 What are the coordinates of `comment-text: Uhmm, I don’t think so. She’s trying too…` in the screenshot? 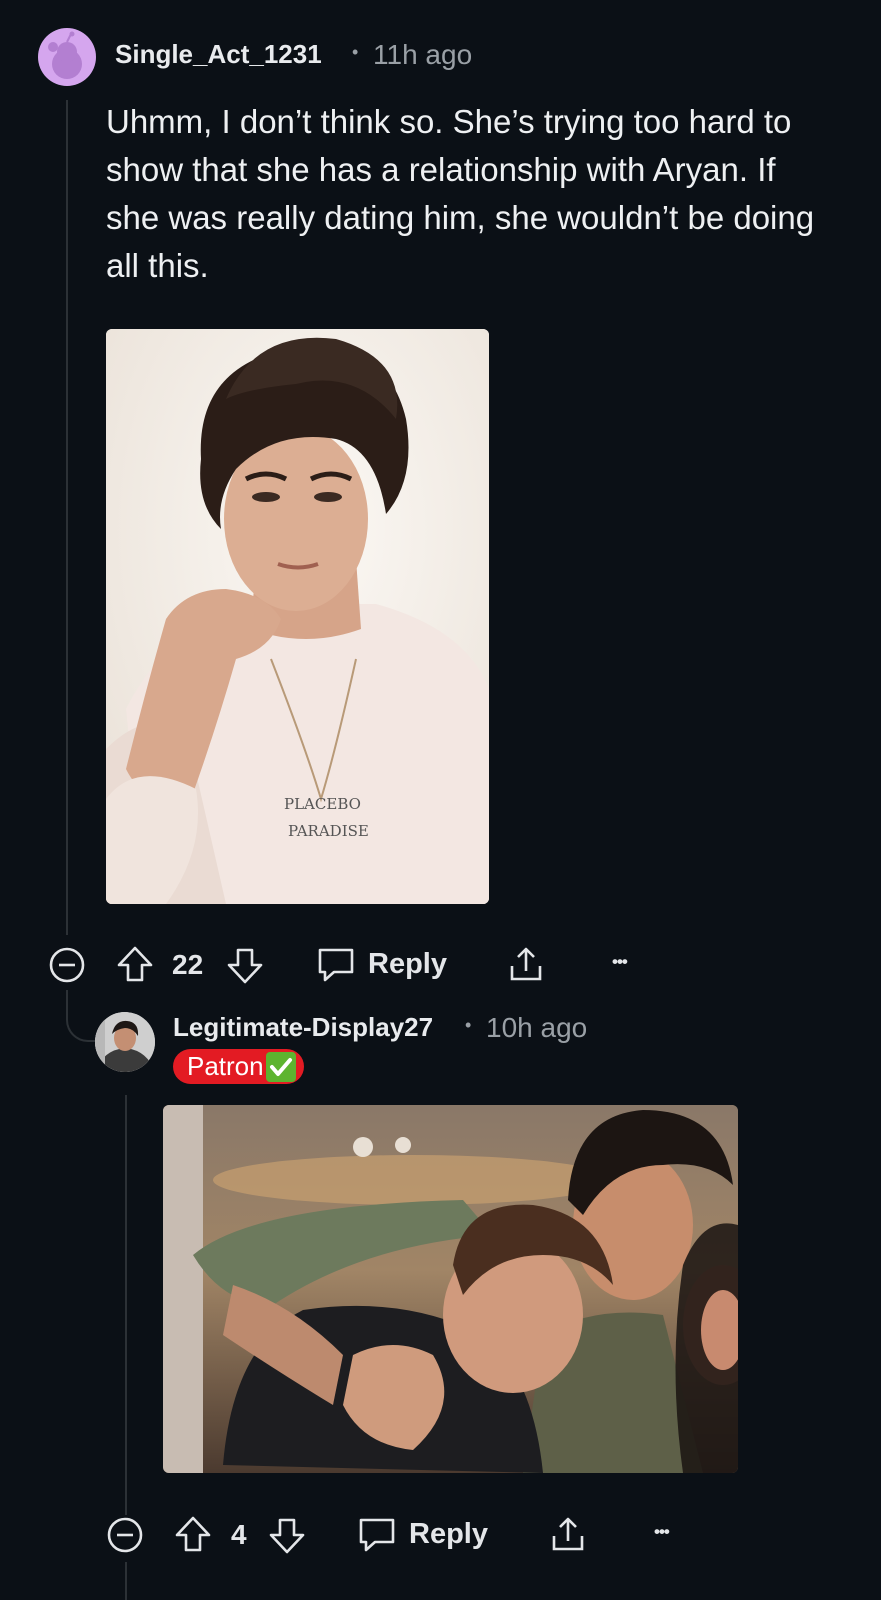 It's located at (460, 193).